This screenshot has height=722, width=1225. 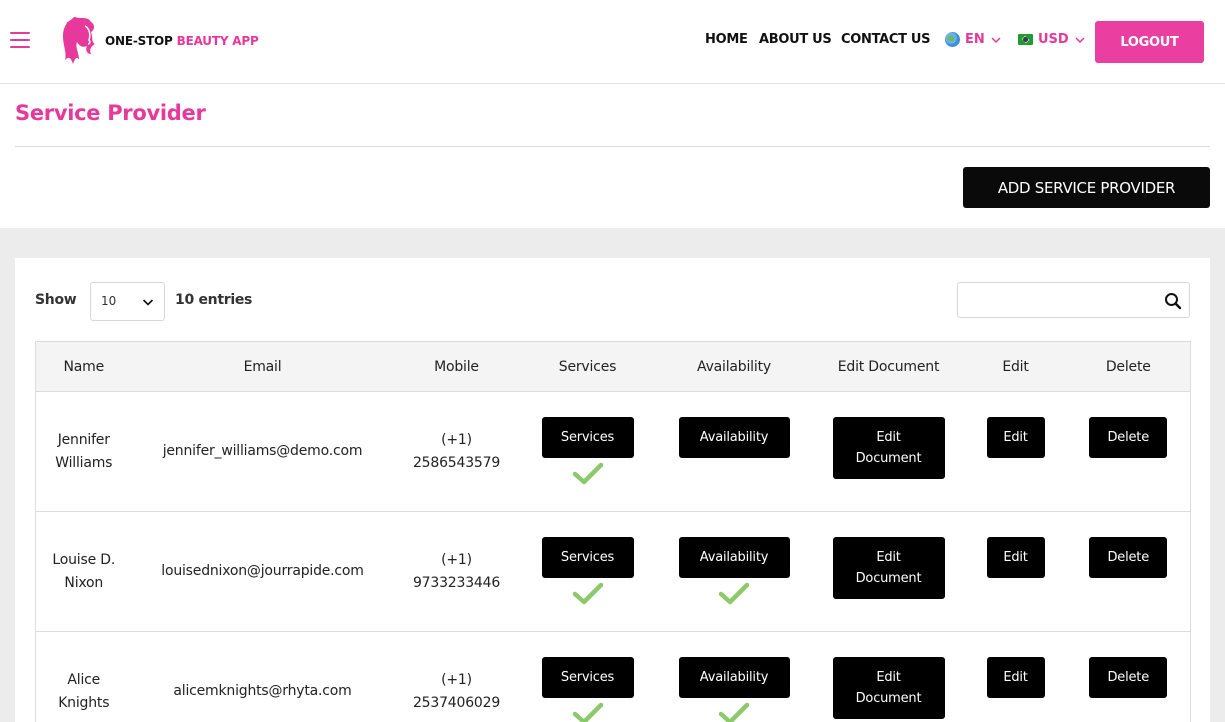 What do you see at coordinates (141, 41) in the screenshot?
I see `brand-name-part1: ONE-STOP` at bounding box center [141, 41].